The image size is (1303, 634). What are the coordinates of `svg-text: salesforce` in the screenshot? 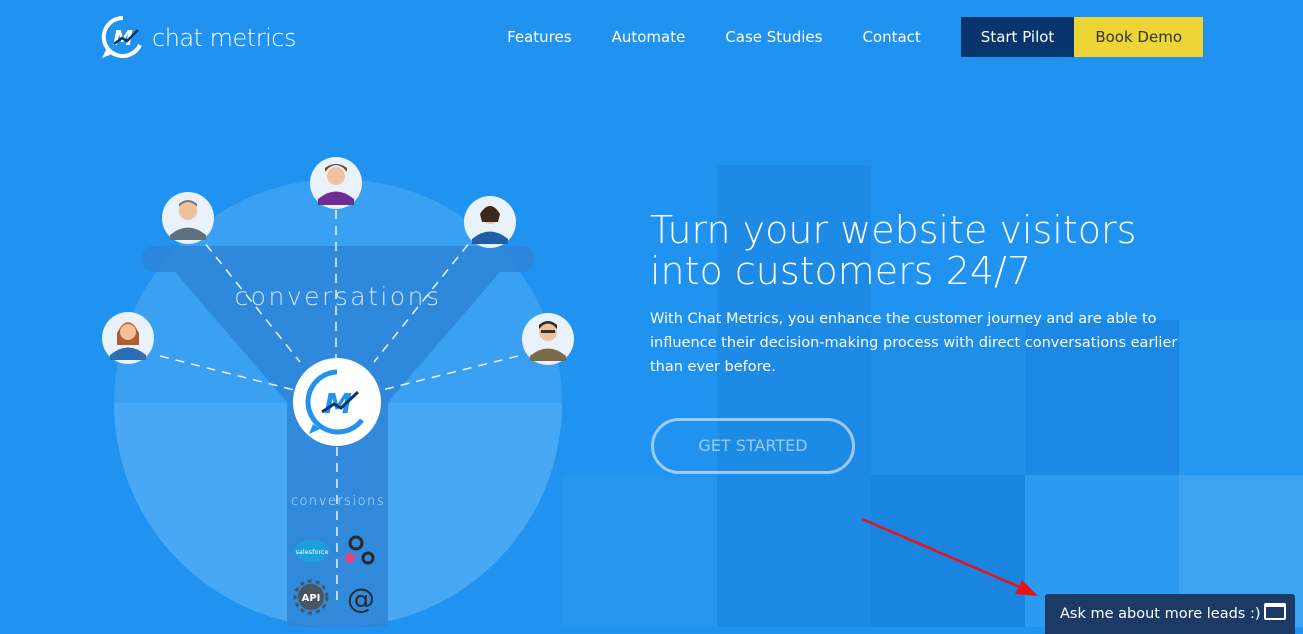 It's located at (312, 552).